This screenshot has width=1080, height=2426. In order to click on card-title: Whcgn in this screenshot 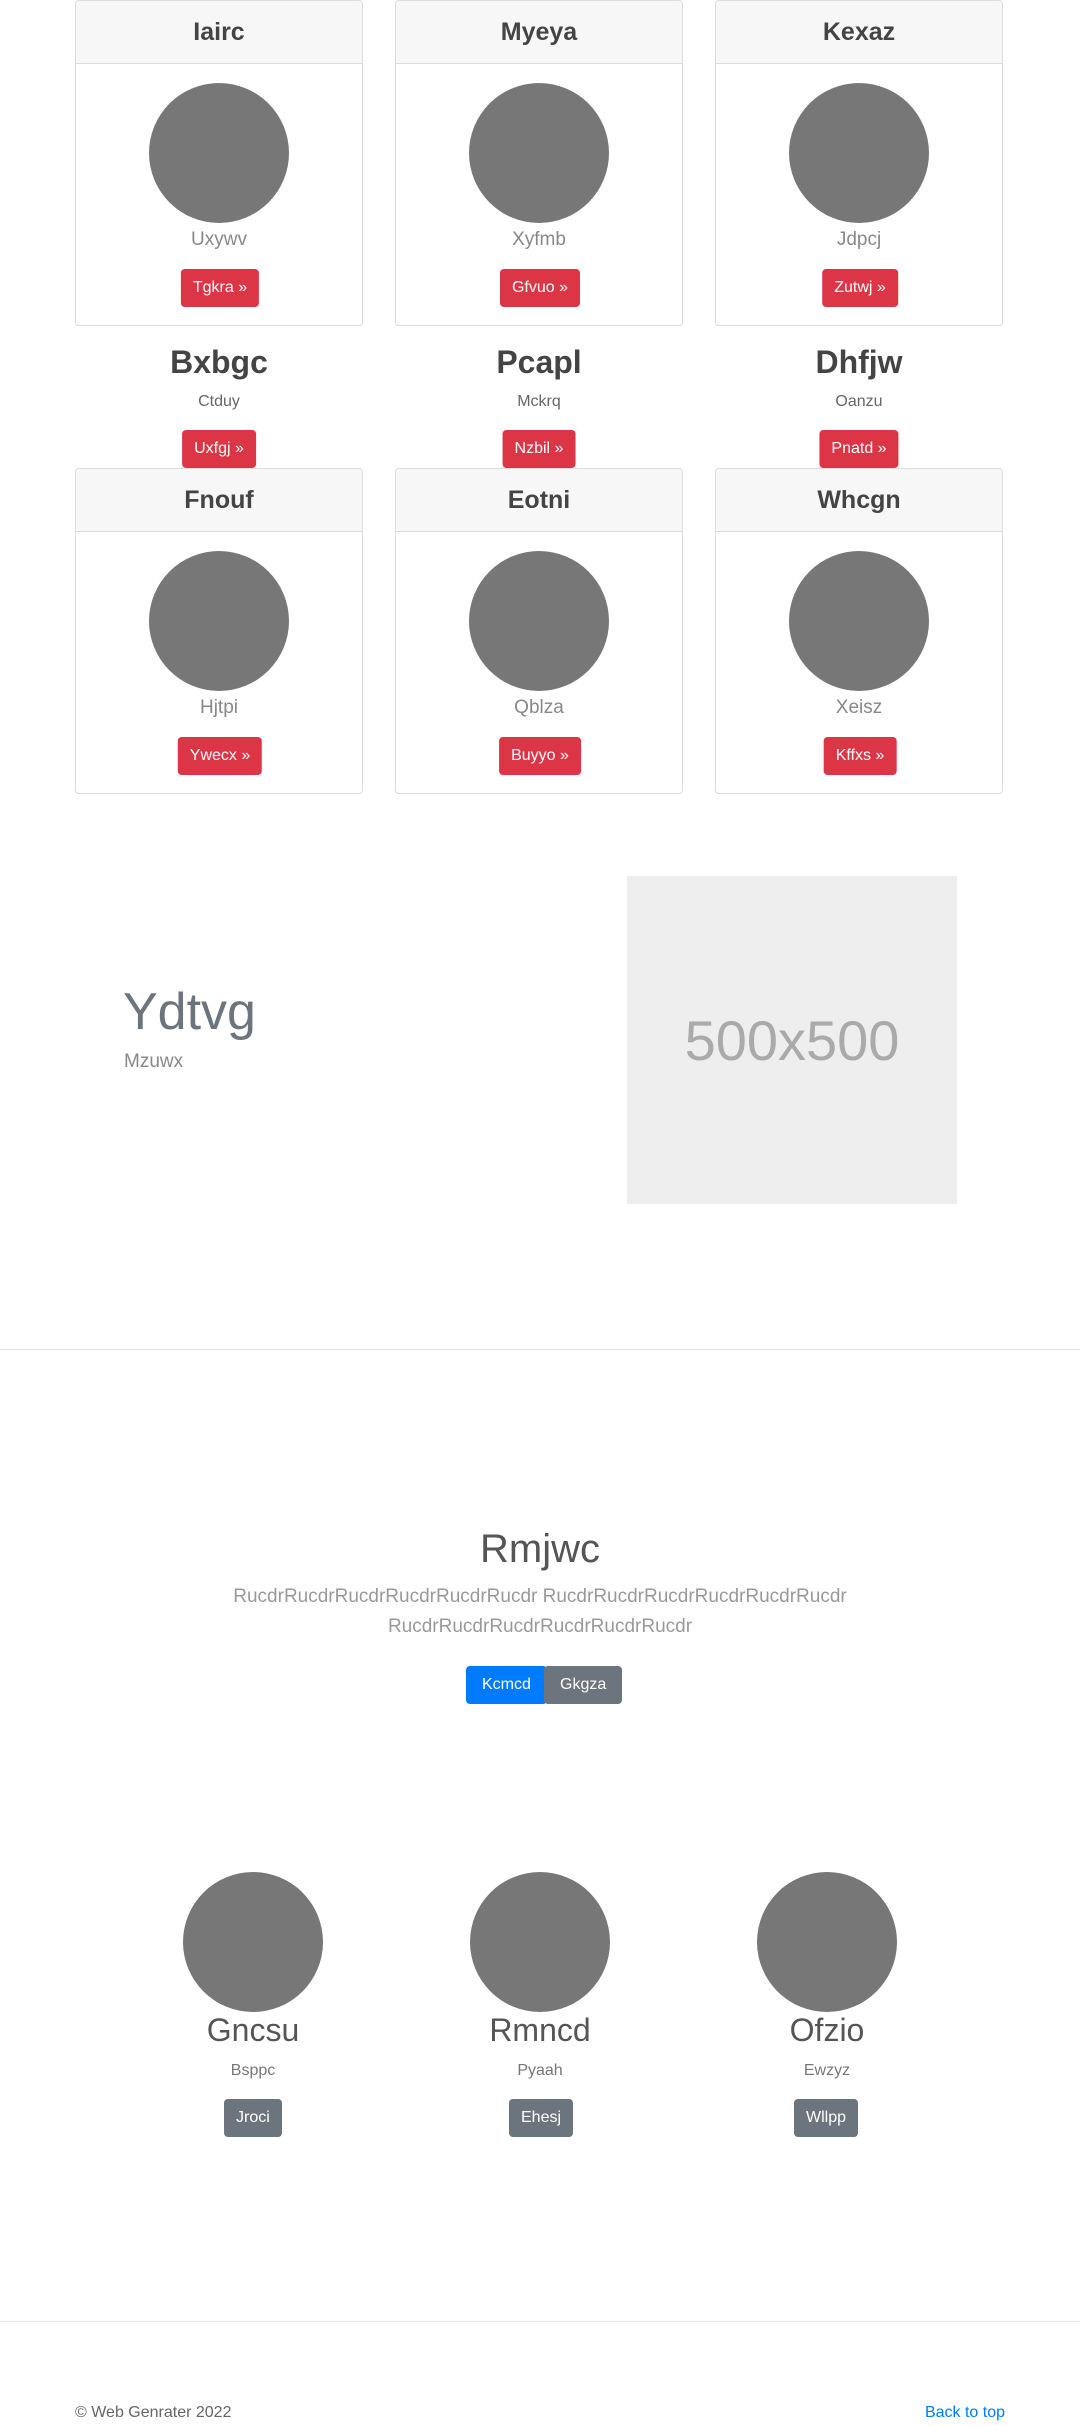, I will do `click(859, 500)`.